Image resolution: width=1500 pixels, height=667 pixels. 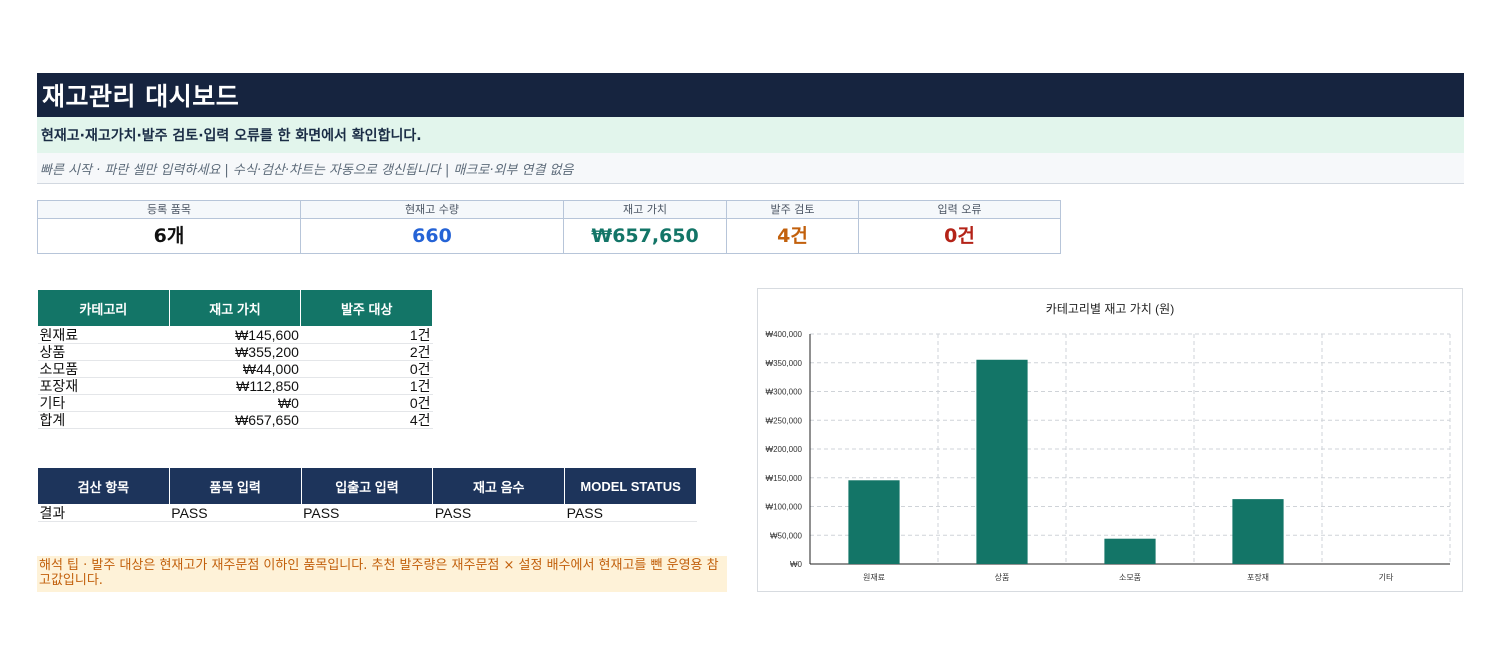 What do you see at coordinates (103, 403) in the screenshot?
I see `category-cell: 기타` at bounding box center [103, 403].